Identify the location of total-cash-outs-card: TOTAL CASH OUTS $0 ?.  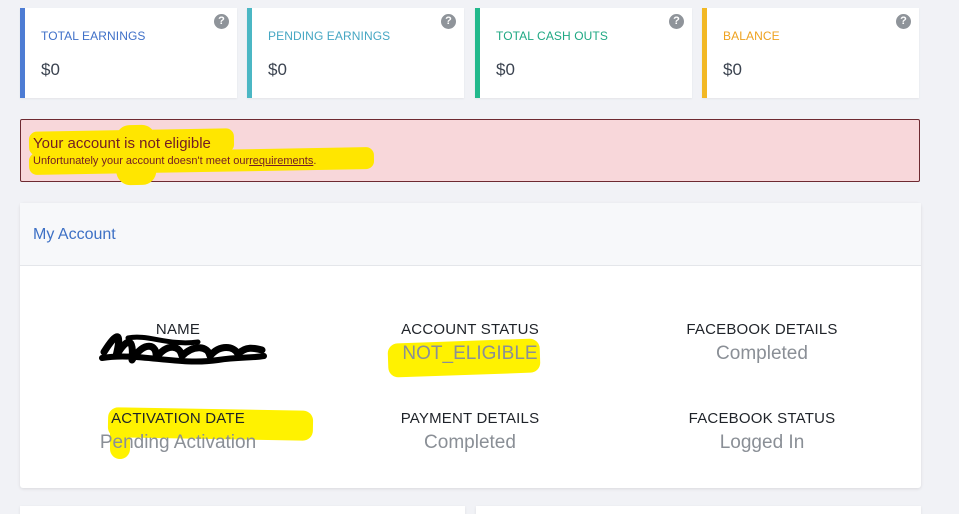
(583, 53).